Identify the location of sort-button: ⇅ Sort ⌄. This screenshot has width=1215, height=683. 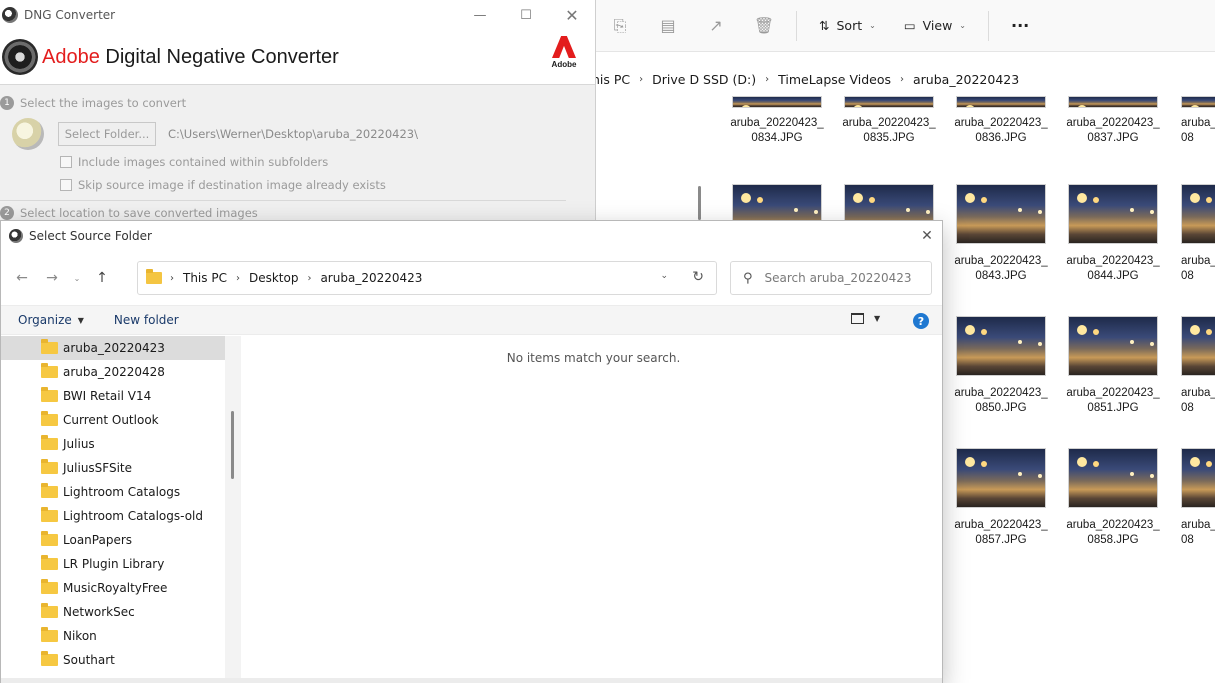
(847, 26).